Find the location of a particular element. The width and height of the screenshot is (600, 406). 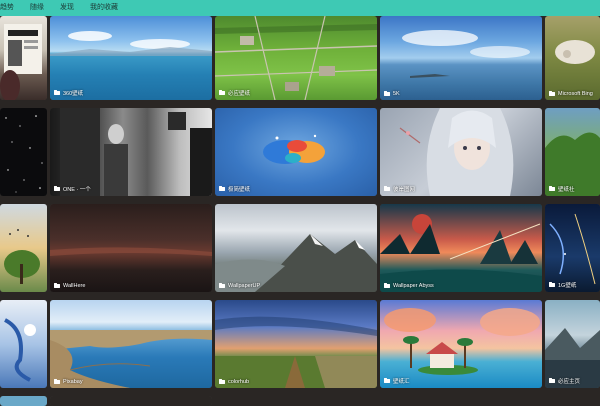

tile-label: 必应主页 is located at coordinates (564, 381).